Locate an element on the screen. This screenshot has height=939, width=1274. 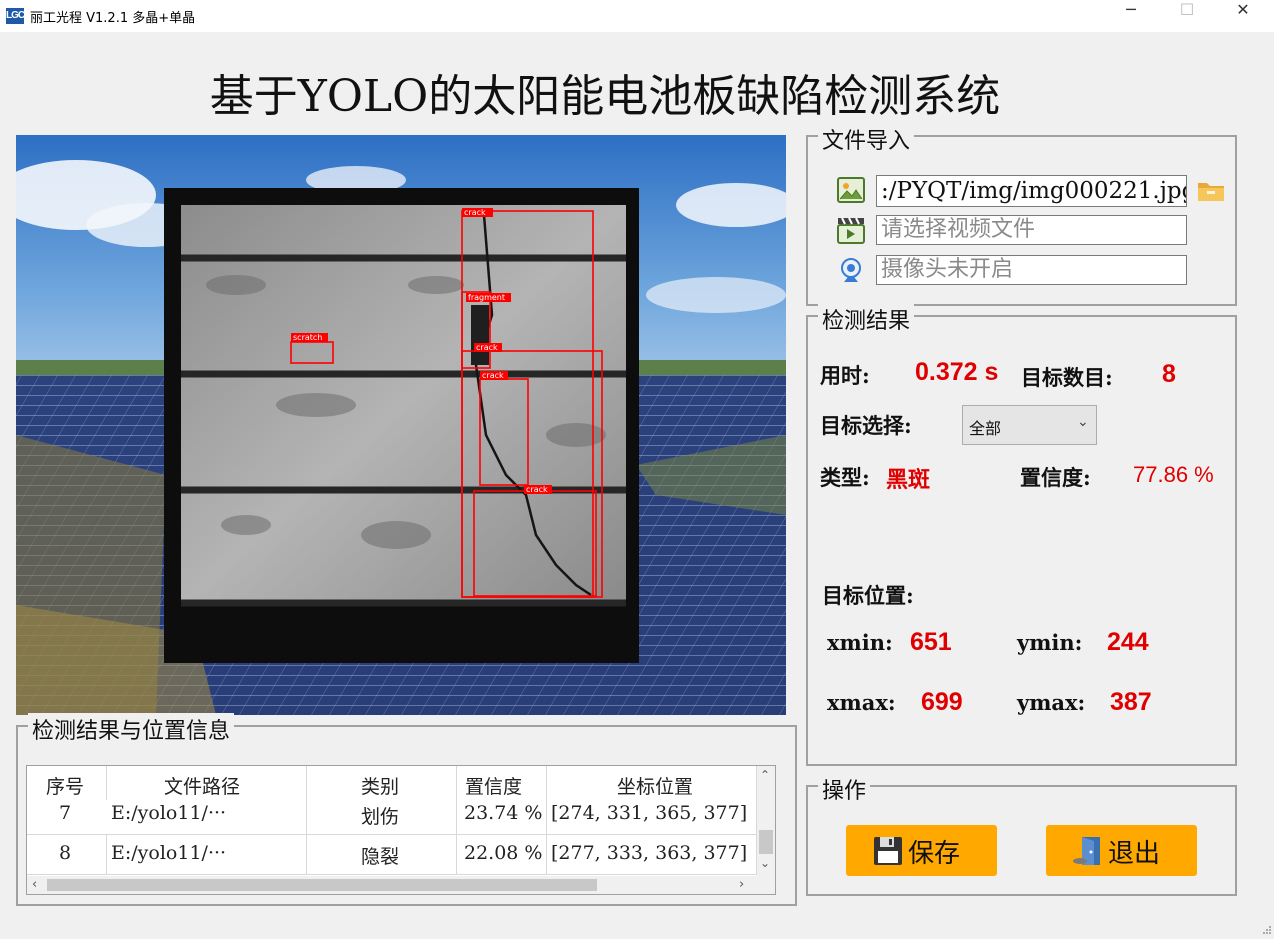
chevron-down-icon: ⌄ is located at coordinates (1083, 422).